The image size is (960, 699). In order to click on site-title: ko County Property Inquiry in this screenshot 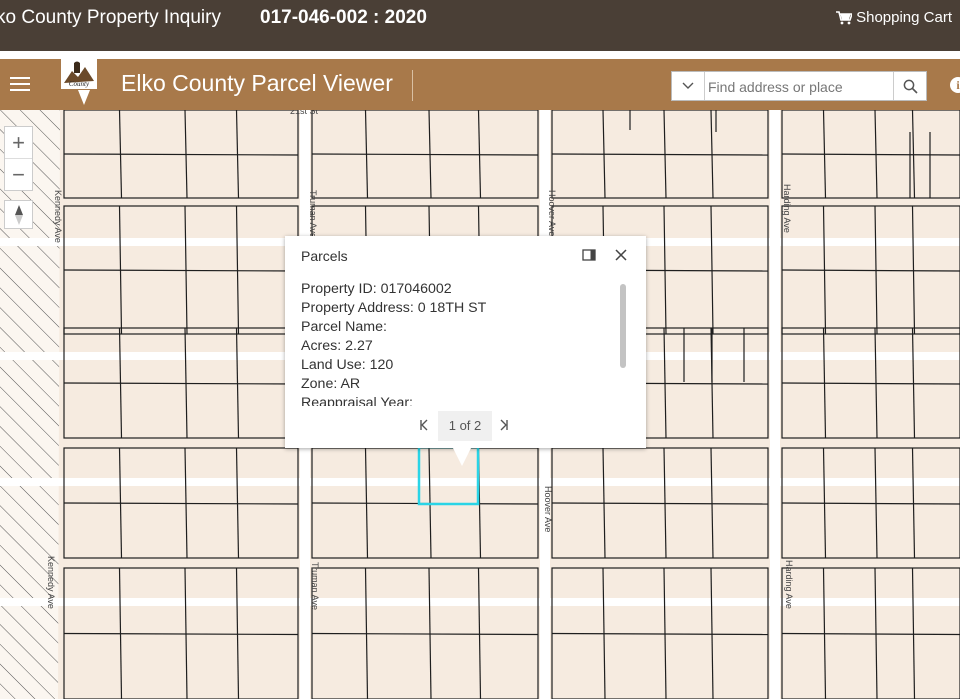, I will do `click(110, 17)`.